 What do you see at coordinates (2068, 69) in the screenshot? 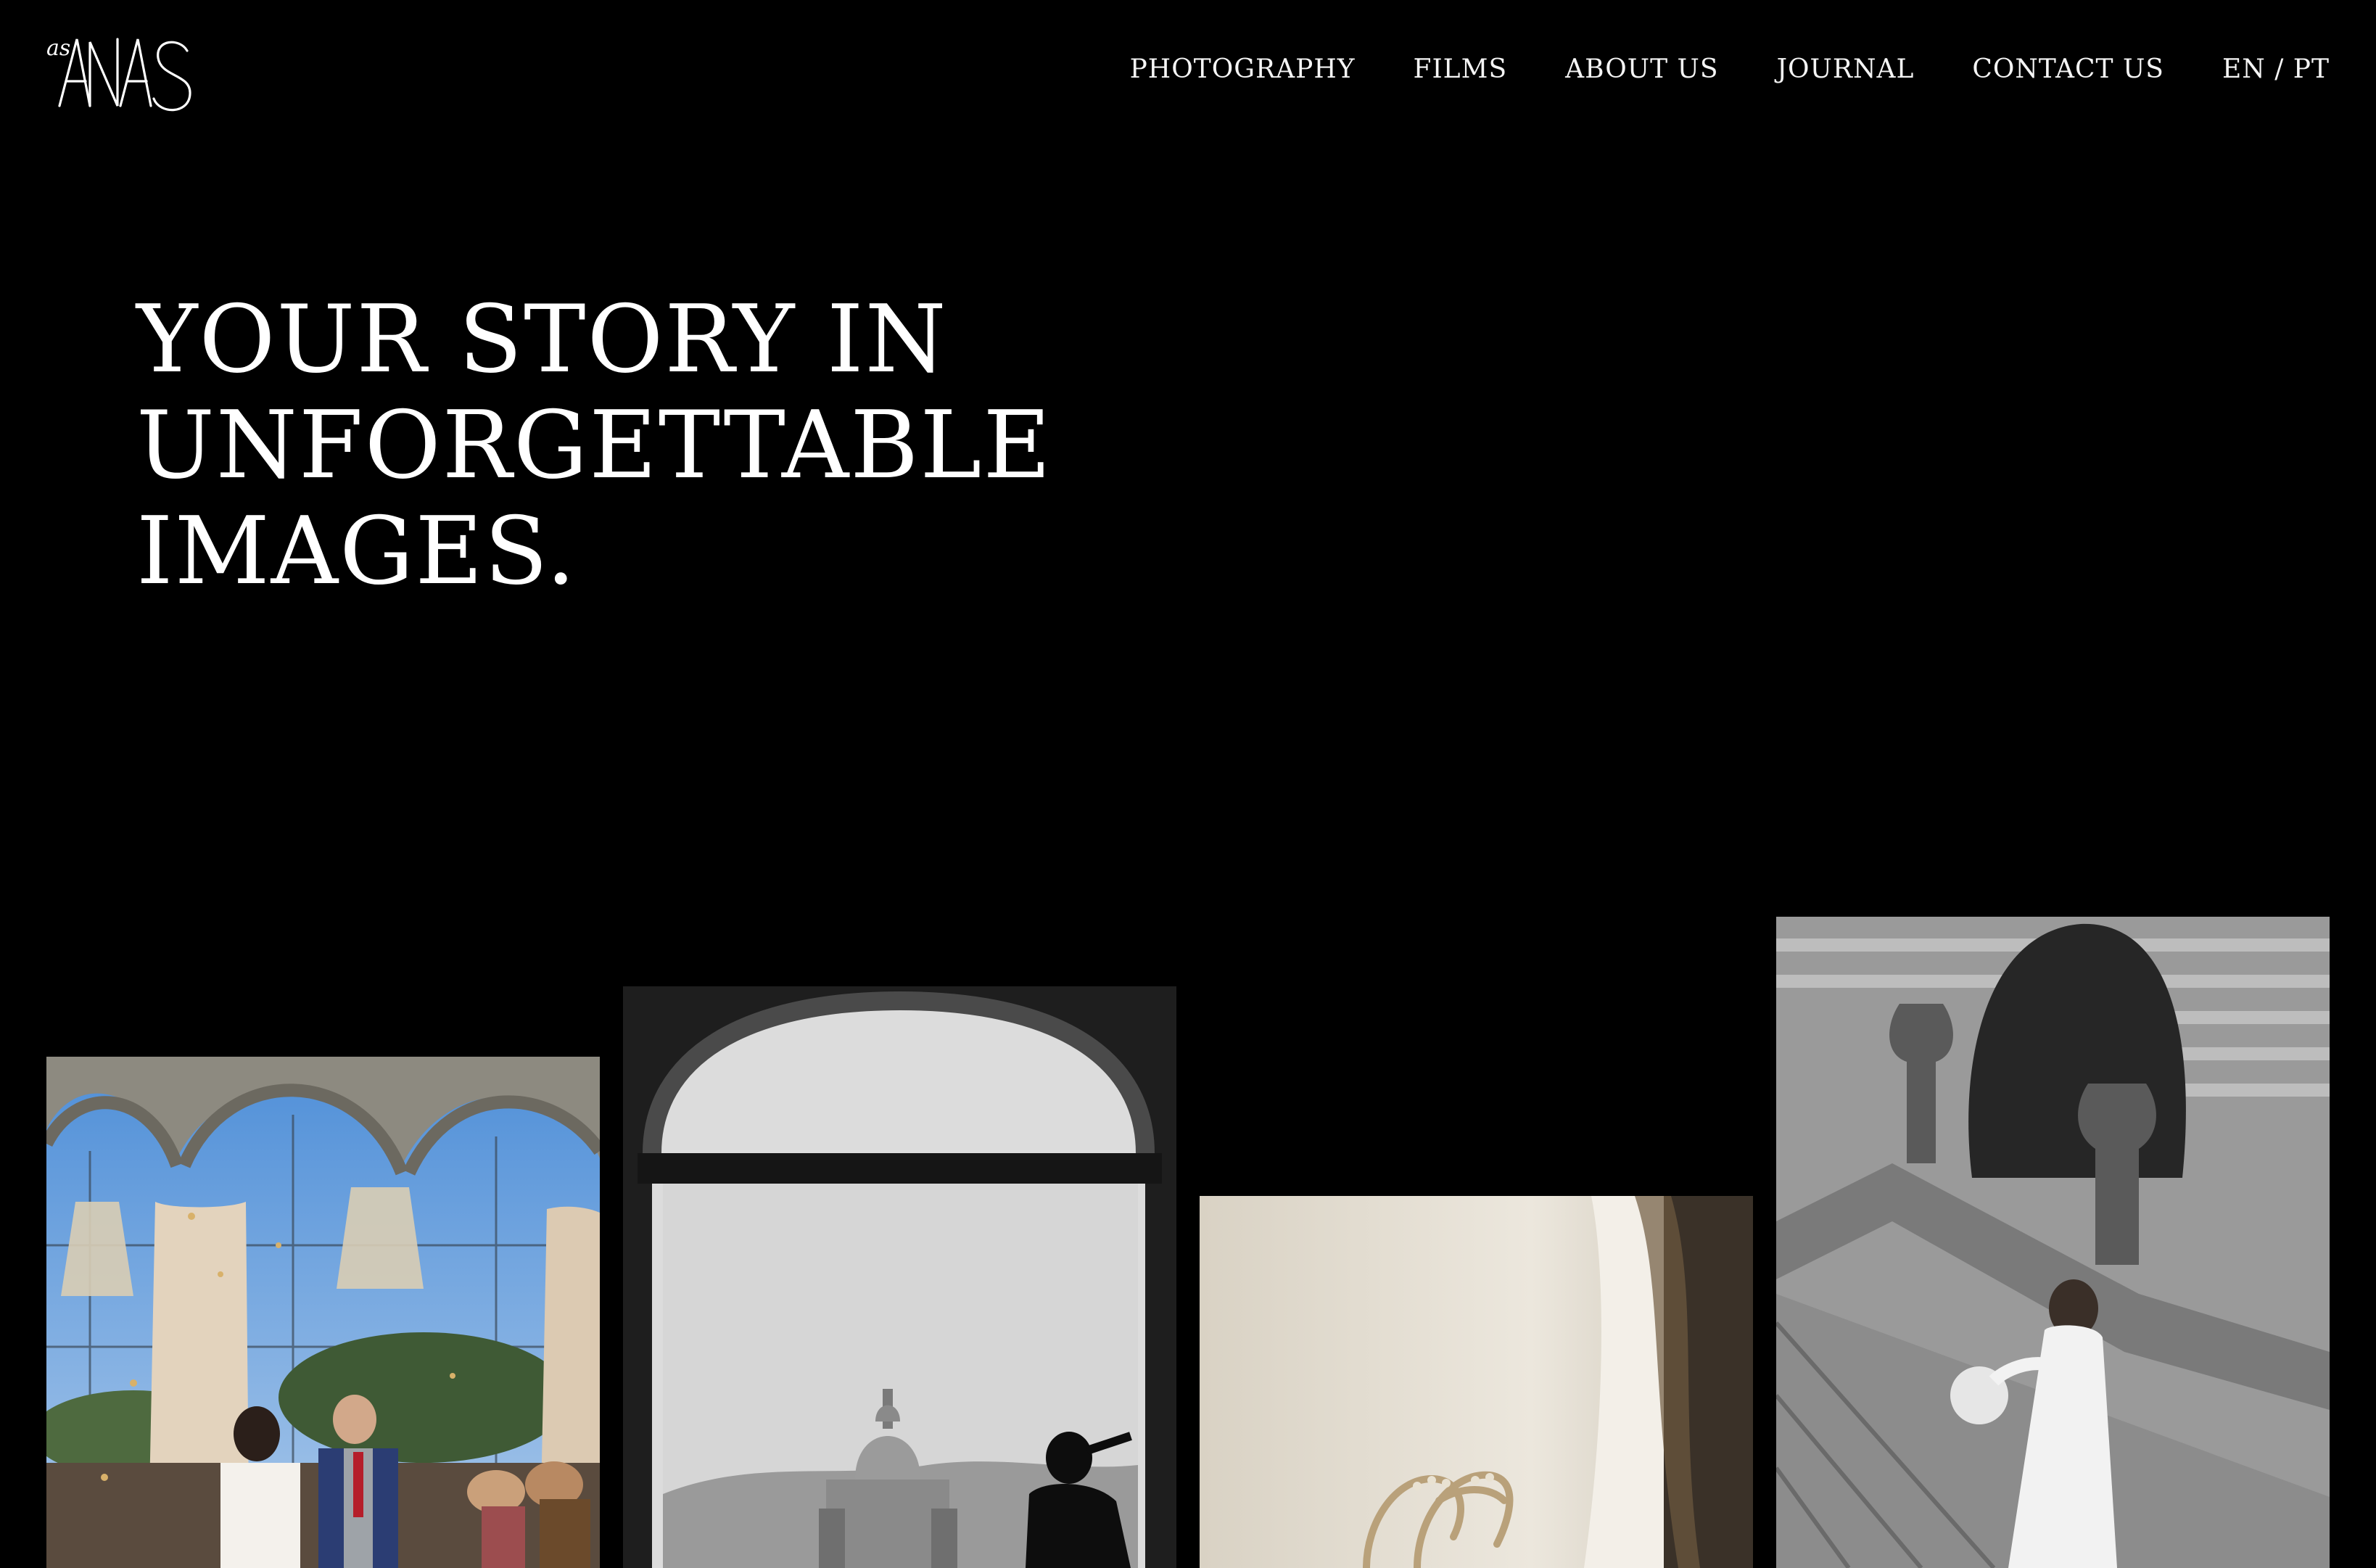
I see `nav-contact-us: CONTACT US` at bounding box center [2068, 69].